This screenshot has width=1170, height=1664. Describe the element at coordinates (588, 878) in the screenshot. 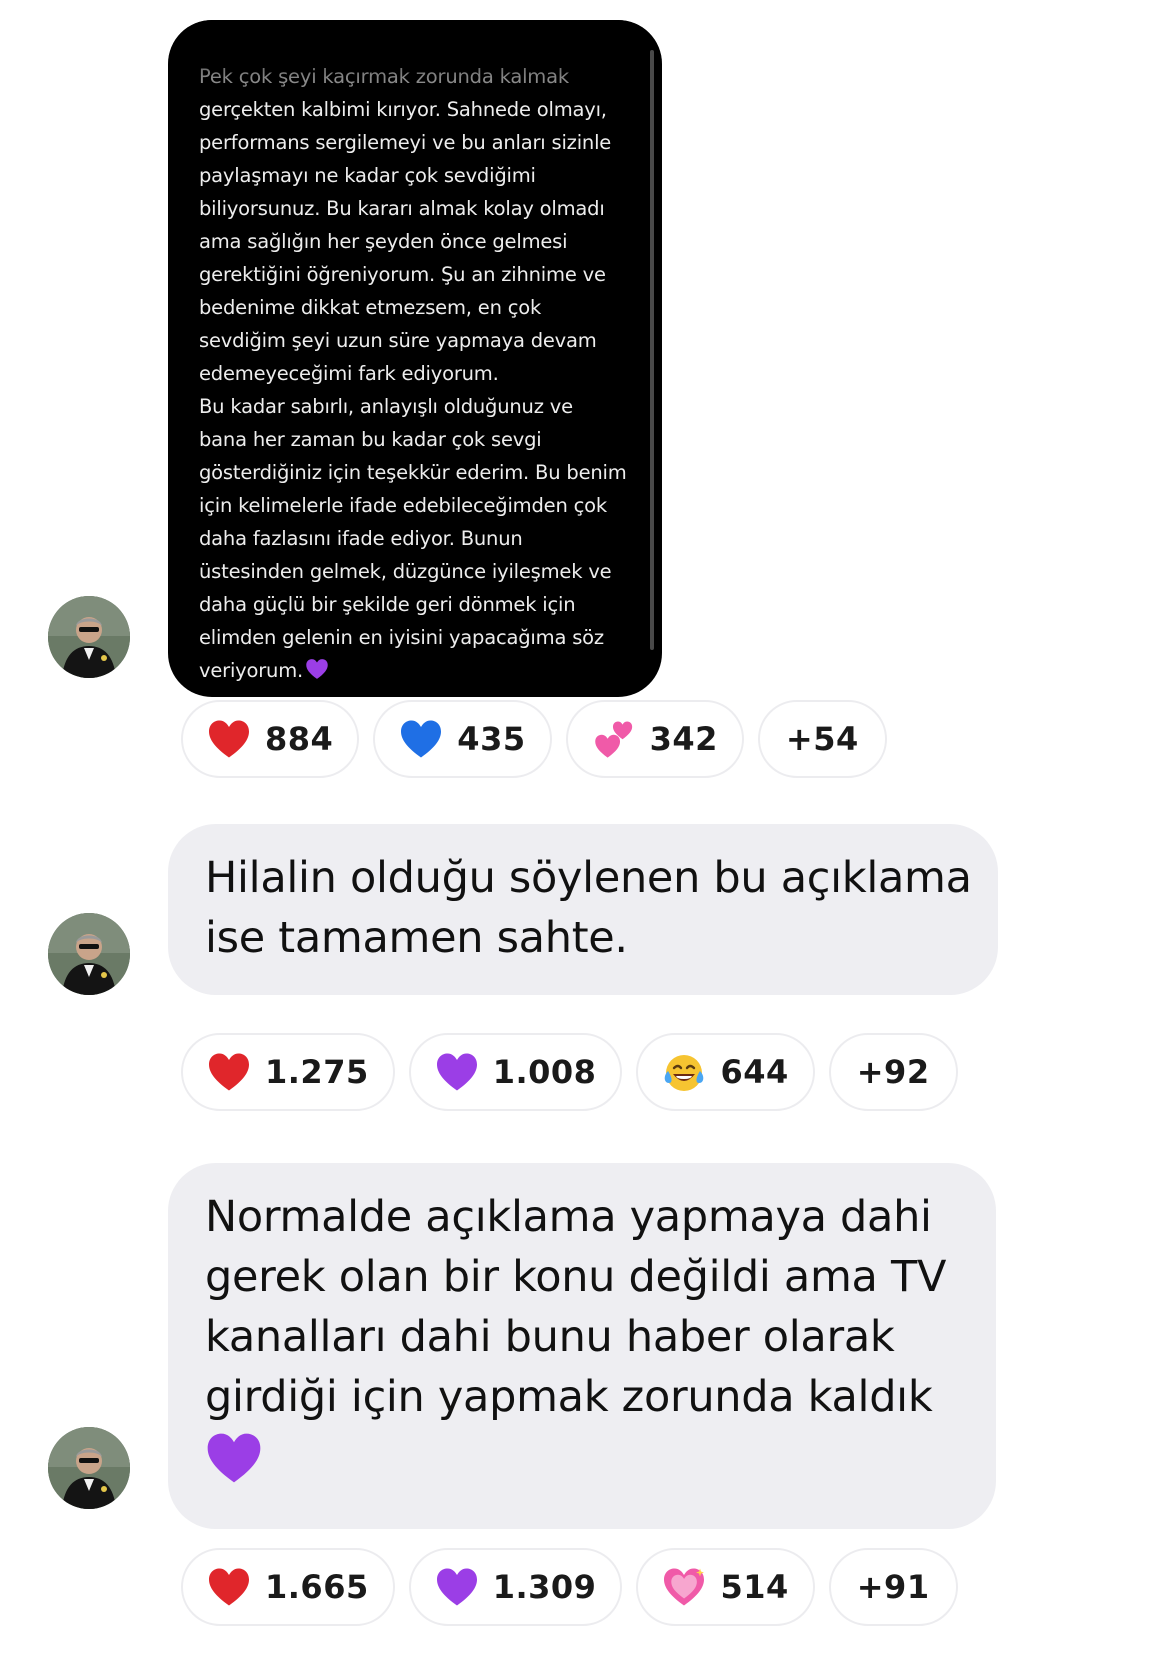

I see `message-line: Hilalin olduğu söylenen bu açıklama` at that location.